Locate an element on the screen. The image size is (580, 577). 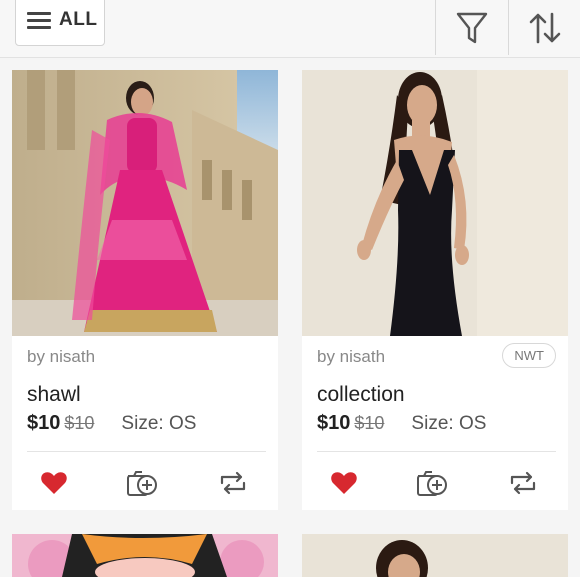
top-bar: ALL is located at coordinates (290, 29).